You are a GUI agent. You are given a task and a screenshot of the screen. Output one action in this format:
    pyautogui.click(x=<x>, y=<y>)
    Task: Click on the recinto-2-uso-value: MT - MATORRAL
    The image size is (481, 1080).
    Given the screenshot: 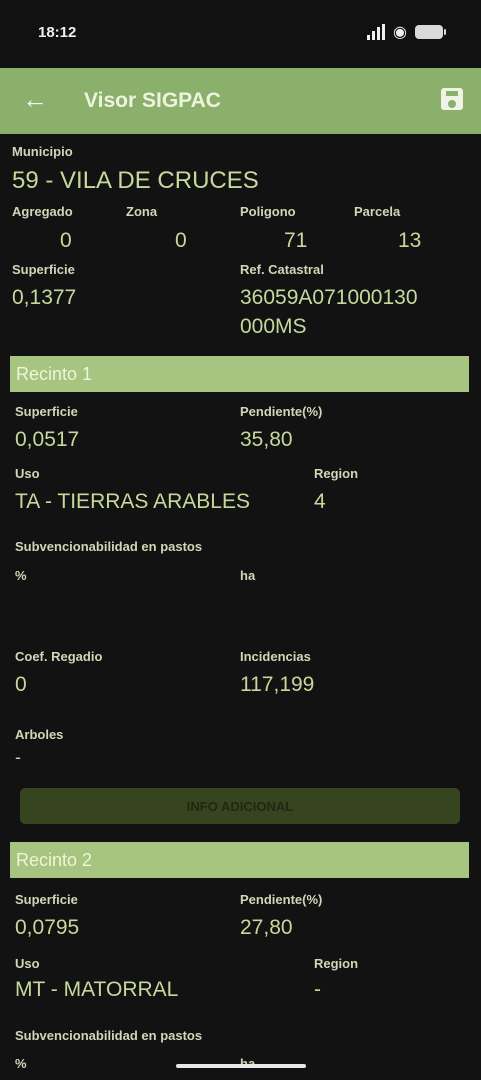 What is the action you would take?
    pyautogui.click(x=97, y=989)
    